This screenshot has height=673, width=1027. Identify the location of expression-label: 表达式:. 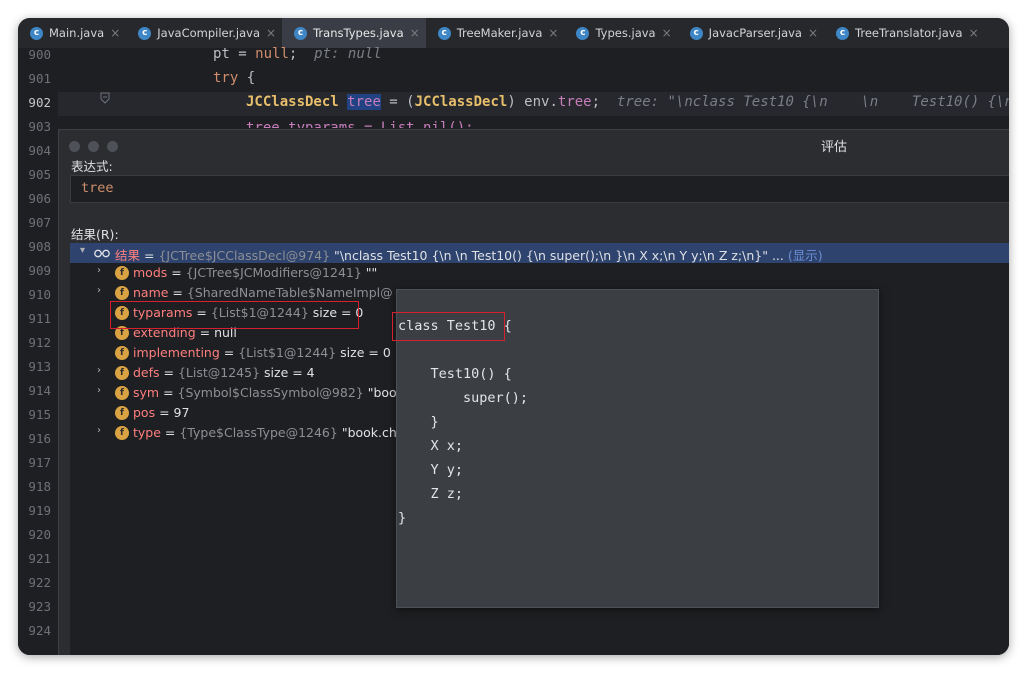
(92, 166).